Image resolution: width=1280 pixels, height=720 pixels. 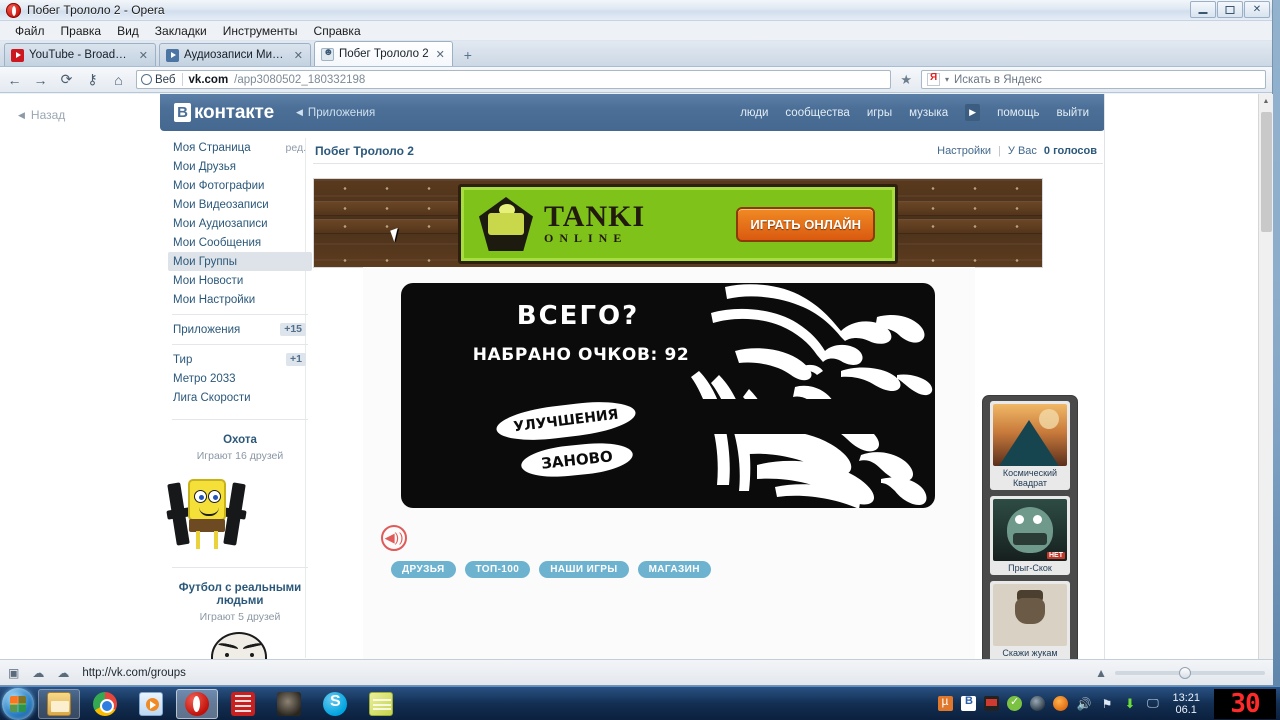 I want to click on vk-logo: В контакте, so click(x=224, y=113).